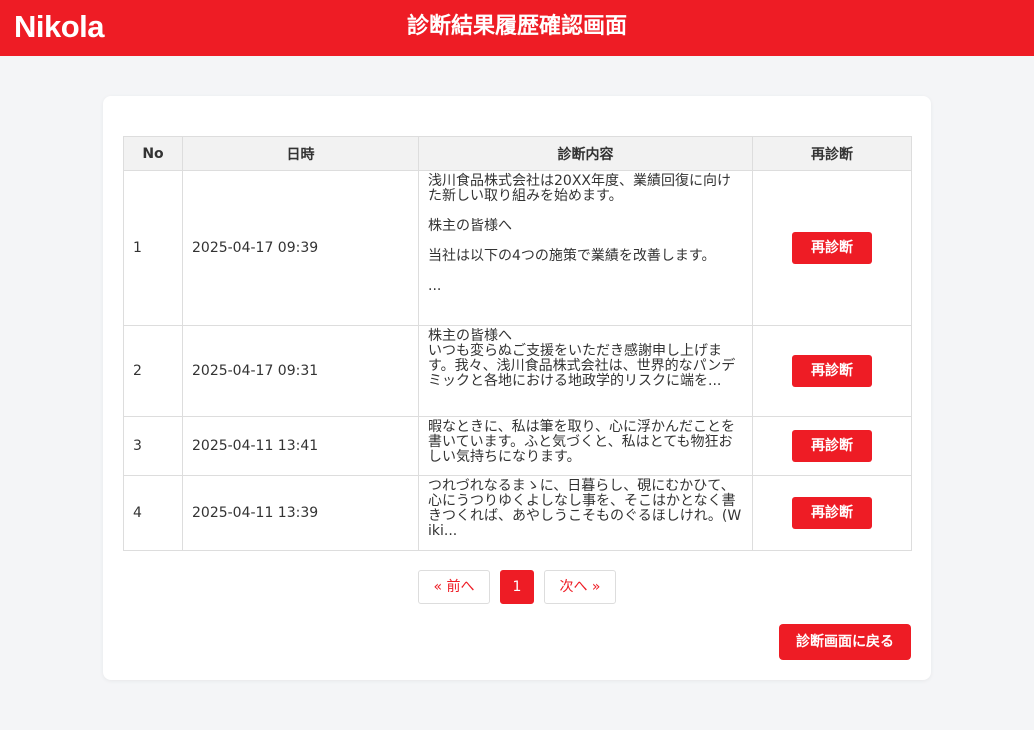  I want to click on row-no: 1, so click(153, 248).